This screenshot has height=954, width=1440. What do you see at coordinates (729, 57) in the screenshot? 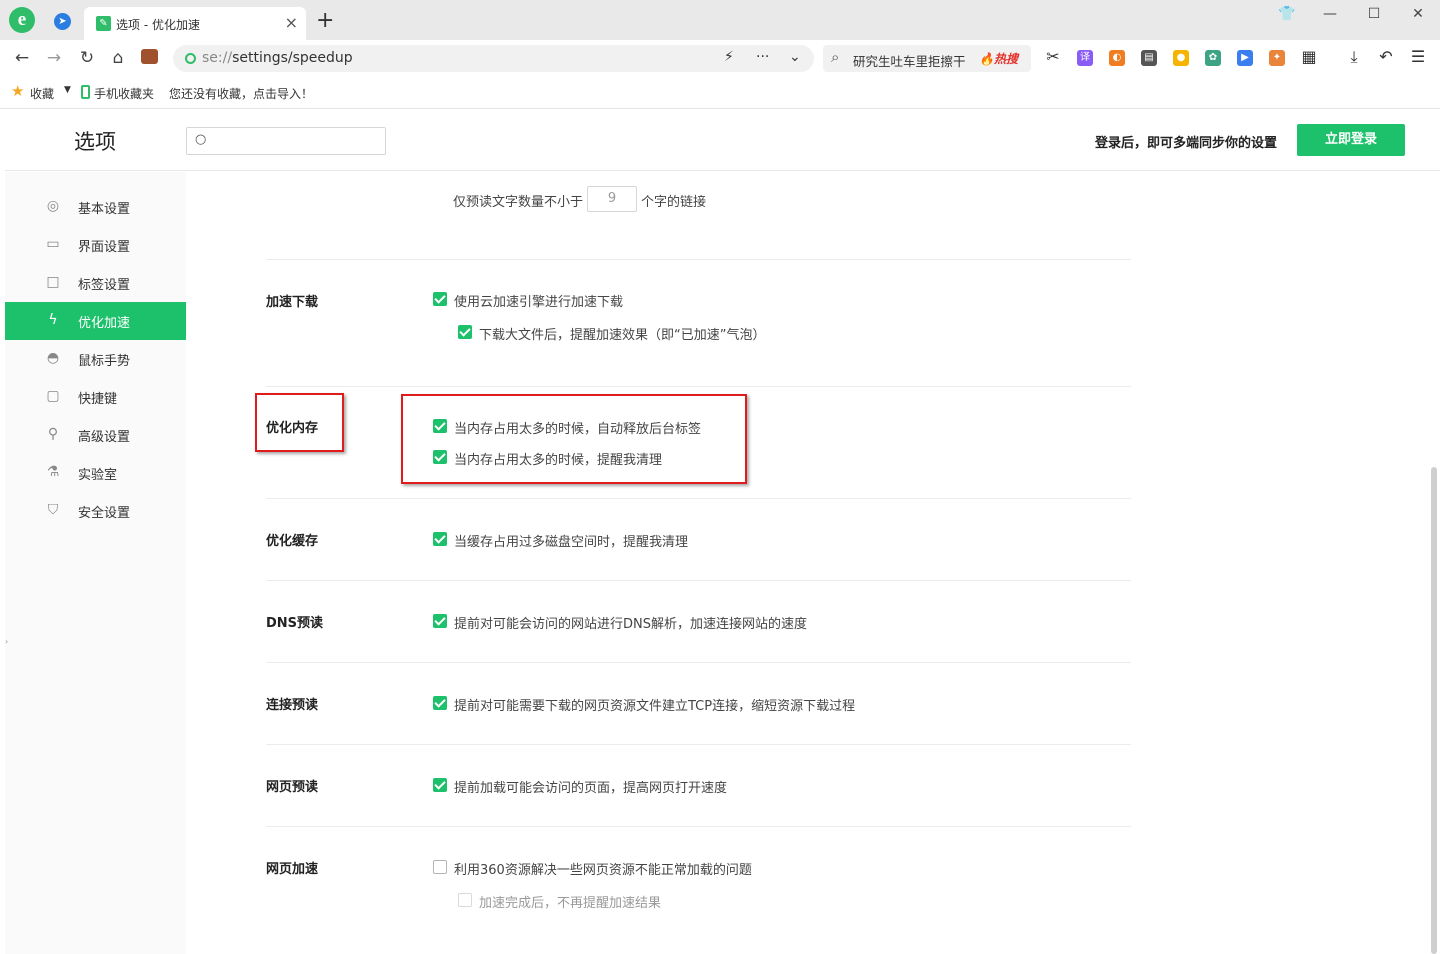
I see `lightning-icon: ⚡` at bounding box center [729, 57].